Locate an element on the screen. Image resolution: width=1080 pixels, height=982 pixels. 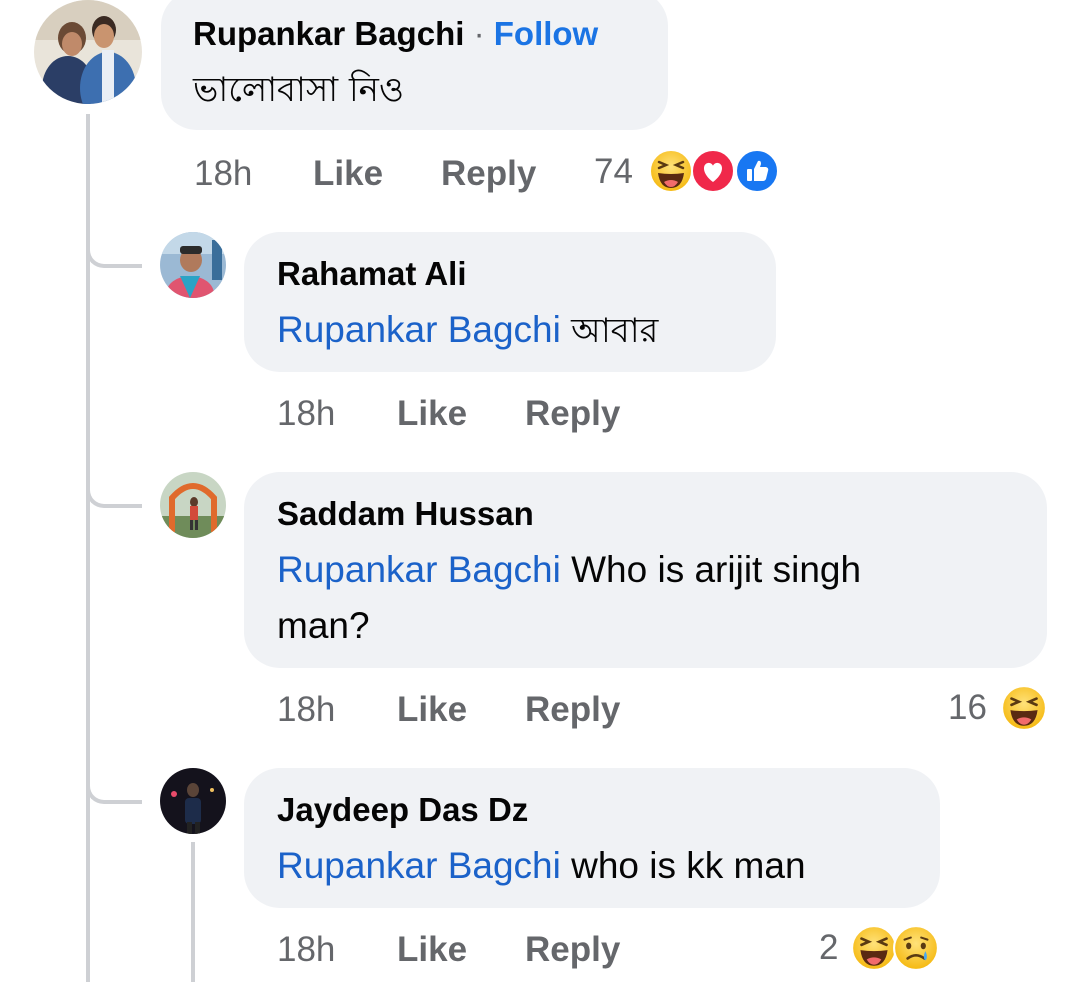
comment-author: Saddam Hussan is located at coordinates (405, 514).